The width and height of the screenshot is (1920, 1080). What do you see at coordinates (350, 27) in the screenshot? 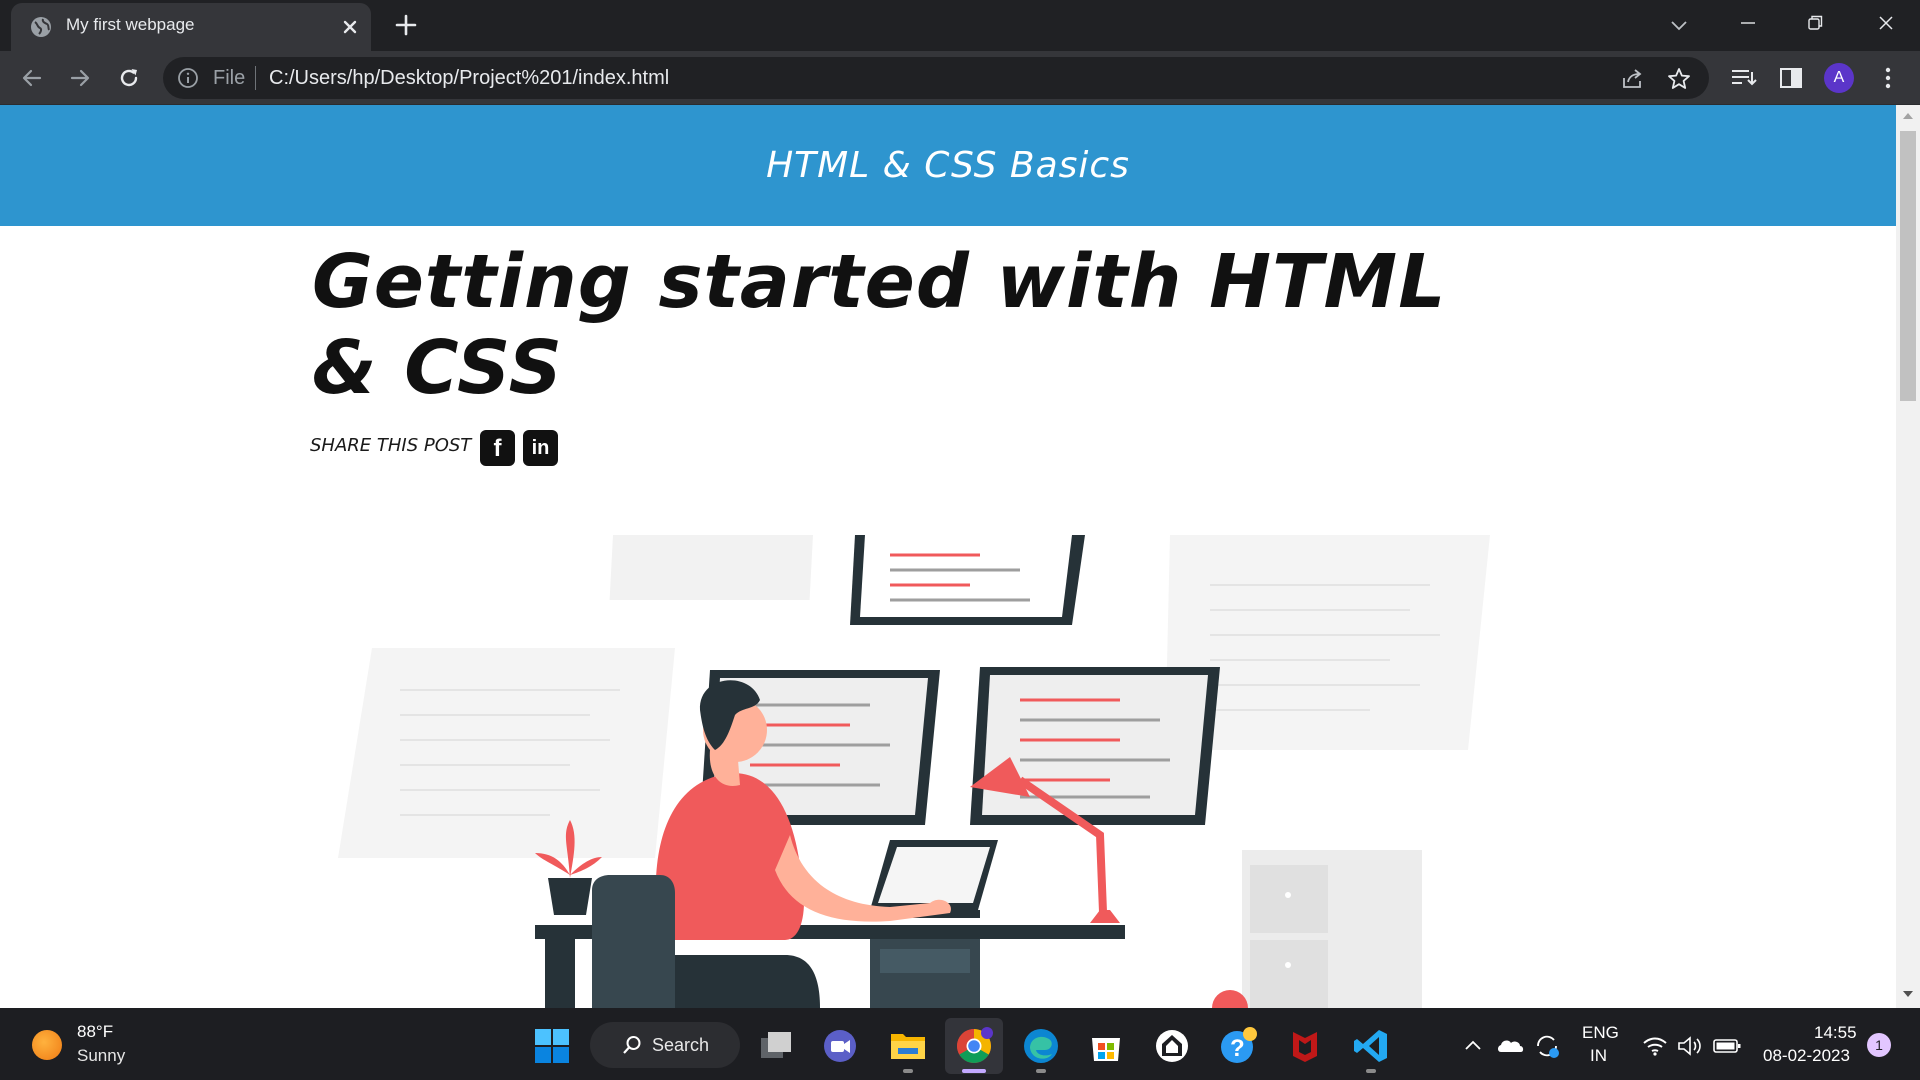
I see `close-icon` at bounding box center [350, 27].